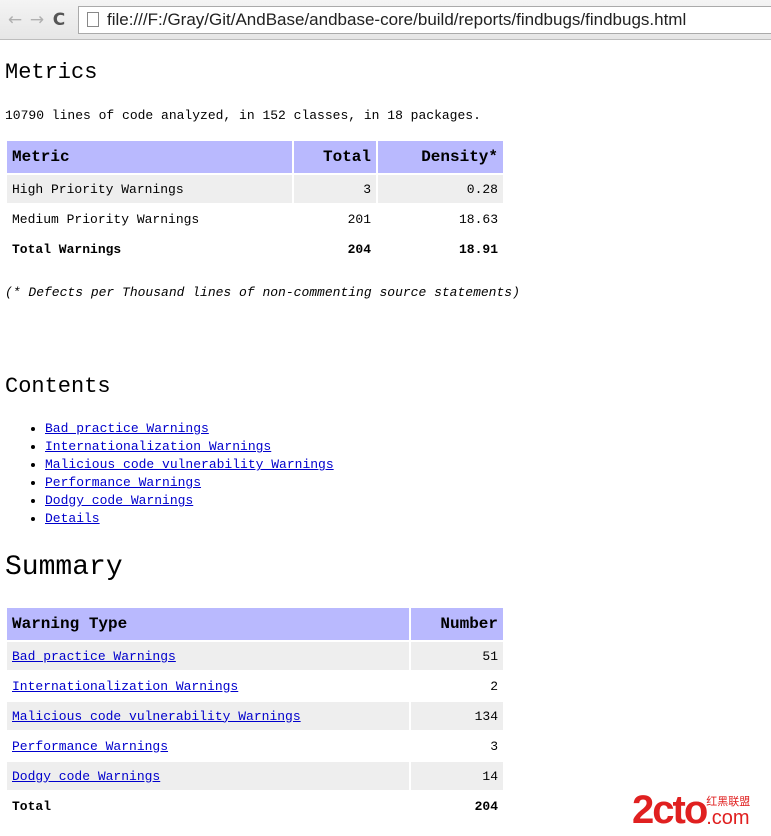 The image size is (771, 836). I want to click on table-row: Bad practice Warnings 51, so click(255, 656).